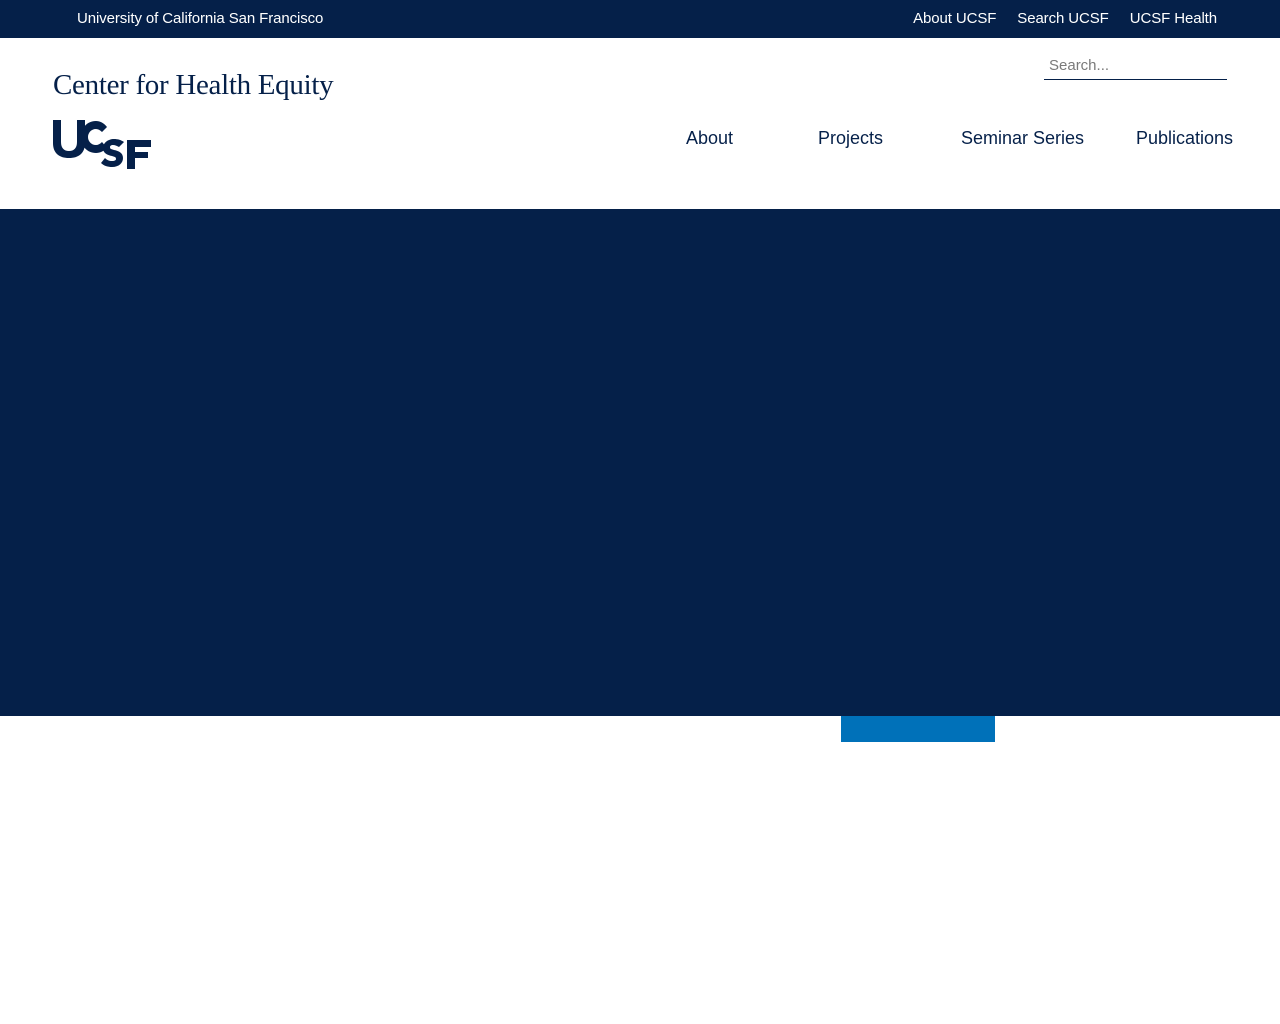 The image size is (1280, 1024). Describe the element at coordinates (193, 85) in the screenshot. I see `site-name: Center for Health Equity` at that location.